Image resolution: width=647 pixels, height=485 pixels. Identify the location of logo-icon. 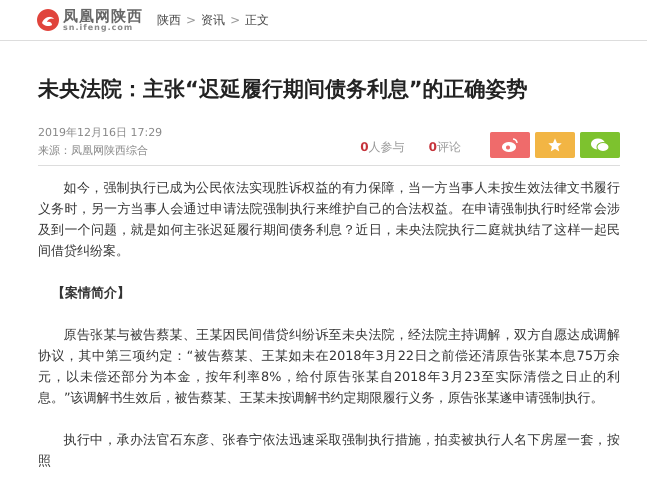
(48, 20).